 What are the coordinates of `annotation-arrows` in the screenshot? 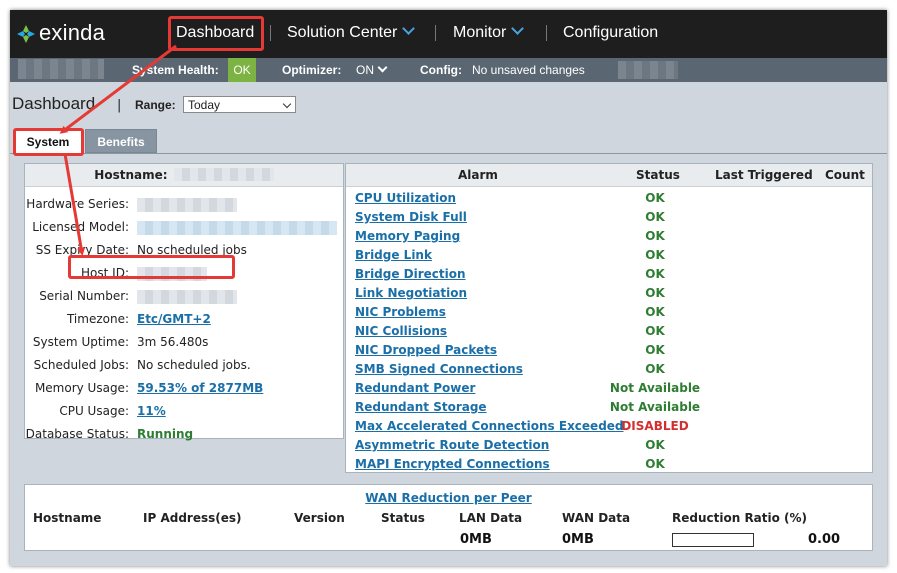 It's located at (118, 150).